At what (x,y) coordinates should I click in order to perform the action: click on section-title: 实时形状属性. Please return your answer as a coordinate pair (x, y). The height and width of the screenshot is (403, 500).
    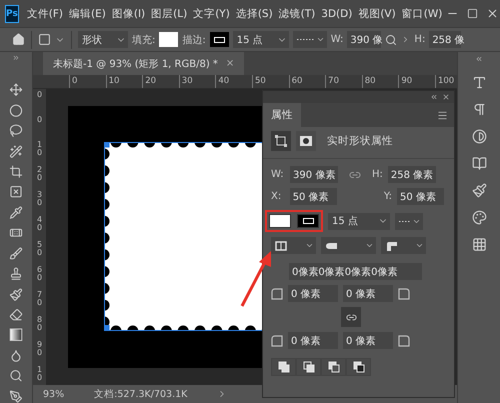
    Looking at the image, I should click on (360, 141).